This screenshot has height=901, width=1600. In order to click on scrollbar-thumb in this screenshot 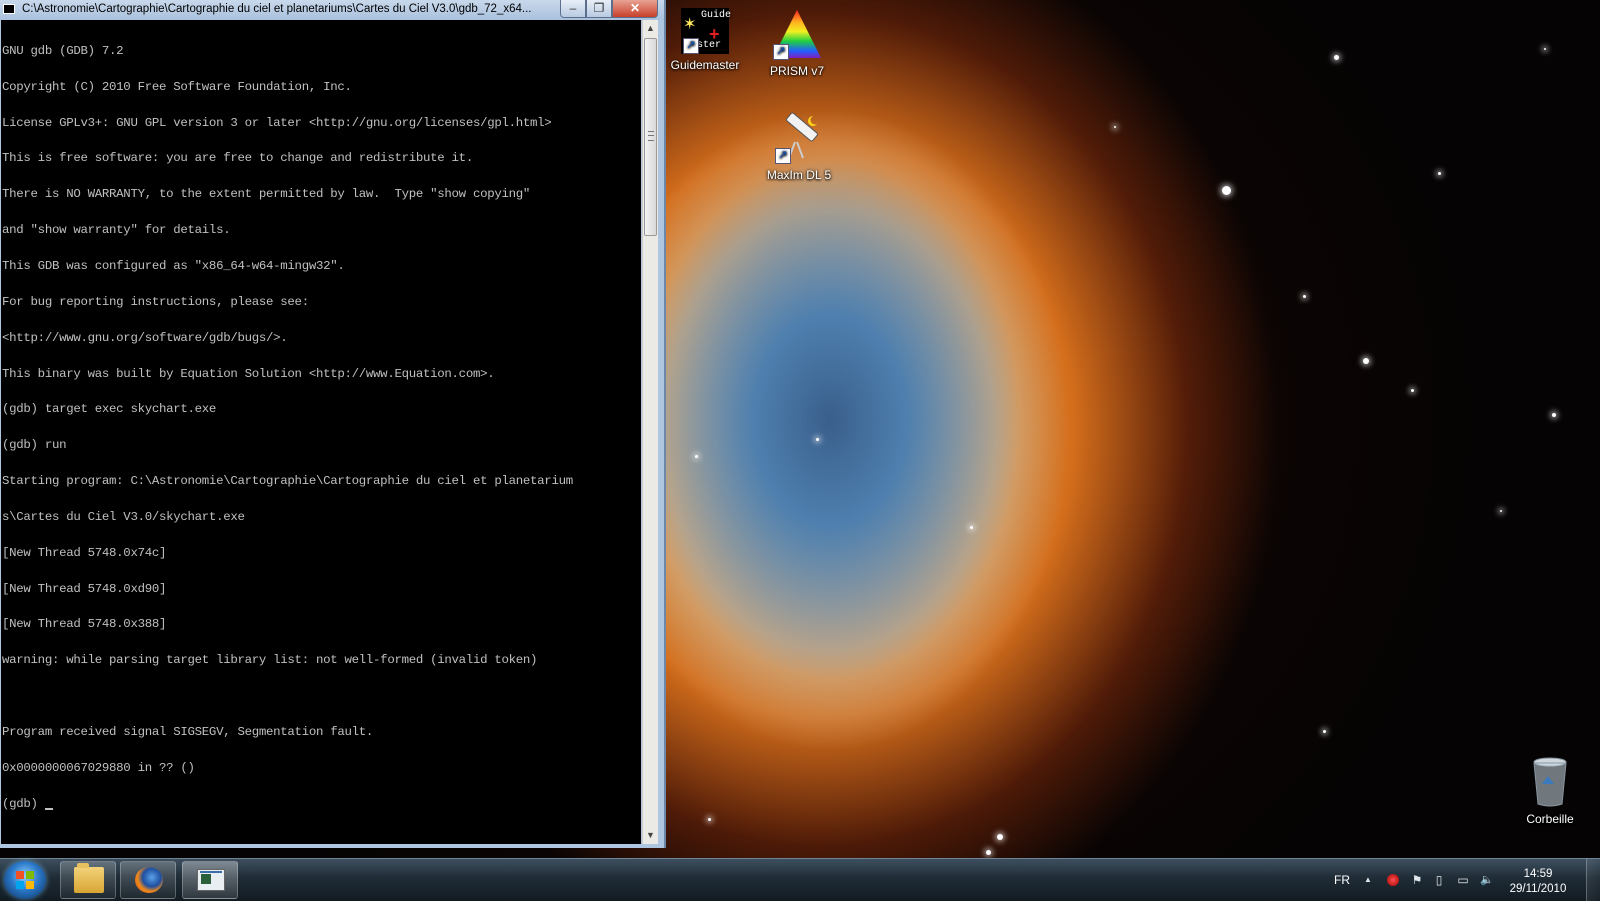, I will do `click(650, 137)`.